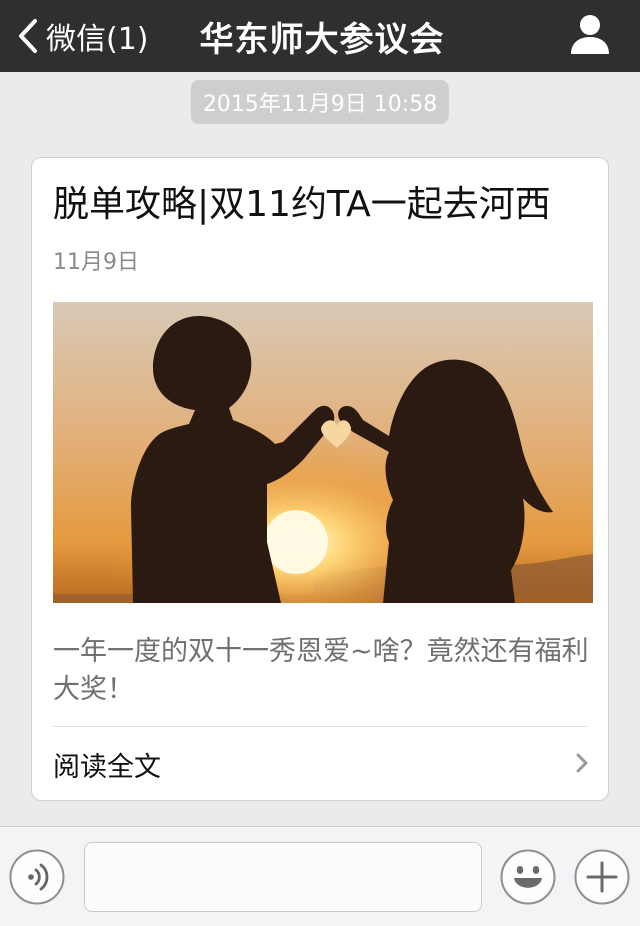  I want to click on plus-icon, so click(602, 877).